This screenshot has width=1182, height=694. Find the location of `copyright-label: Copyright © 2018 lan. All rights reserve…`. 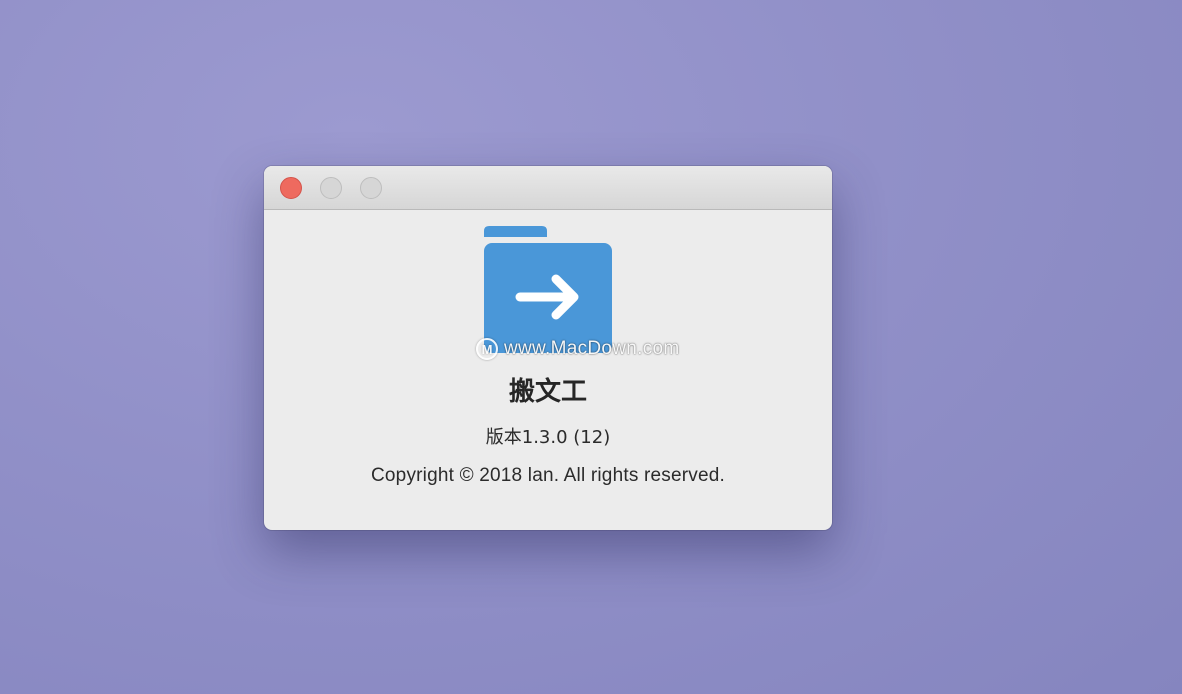

copyright-label: Copyright © 2018 lan. All rights reserve… is located at coordinates (548, 475).